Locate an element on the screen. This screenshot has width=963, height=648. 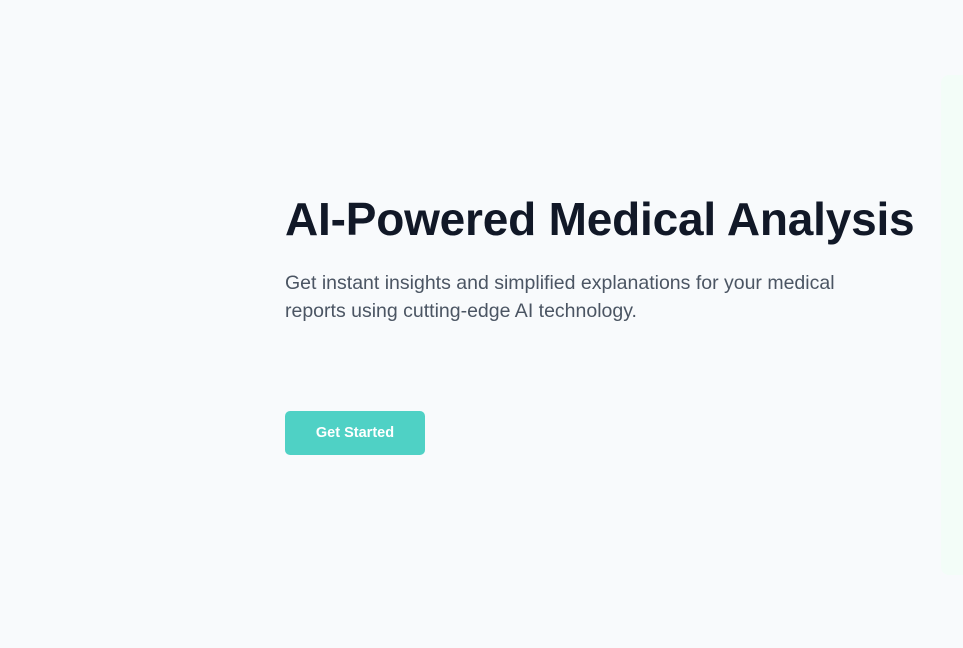
hero-title: AI-Powered Medical Analysis is located at coordinates (600, 219).